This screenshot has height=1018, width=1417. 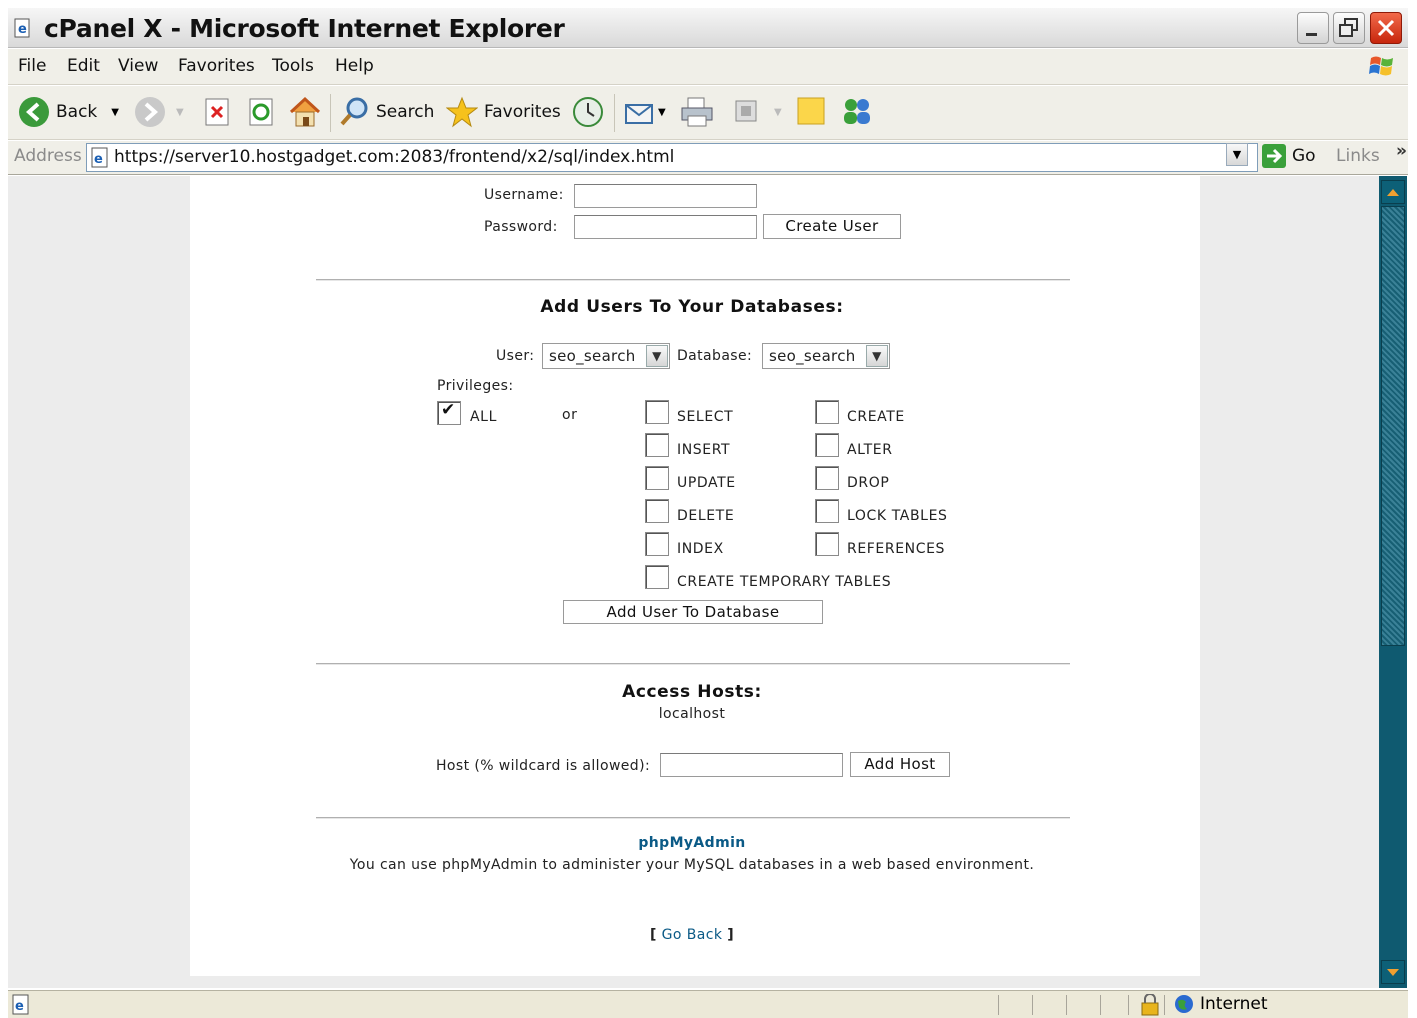 What do you see at coordinates (751, 765) in the screenshot?
I see `host-input` at bounding box center [751, 765].